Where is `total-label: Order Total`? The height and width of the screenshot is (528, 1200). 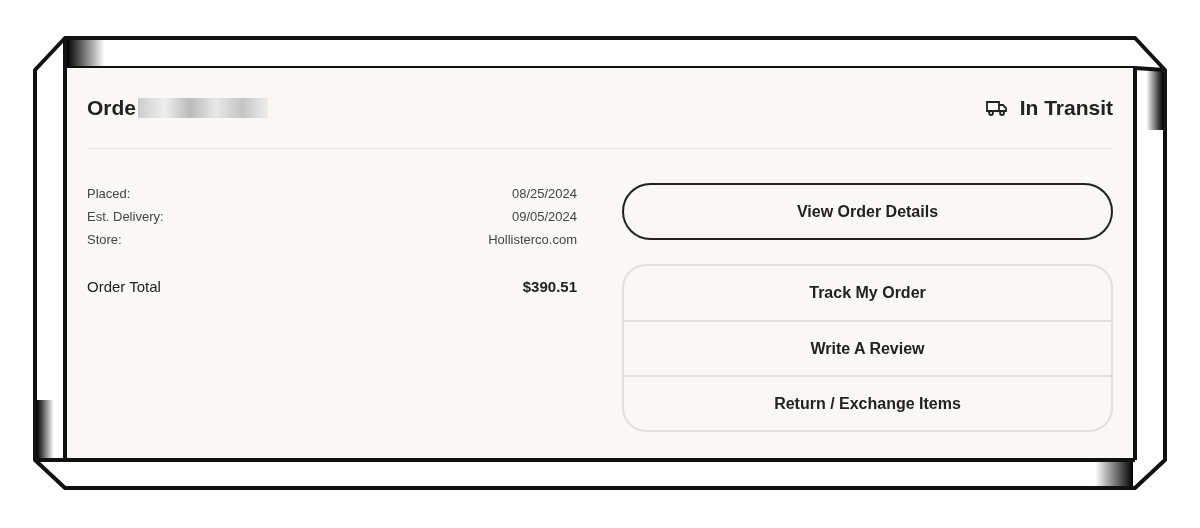 total-label: Order Total is located at coordinates (124, 287).